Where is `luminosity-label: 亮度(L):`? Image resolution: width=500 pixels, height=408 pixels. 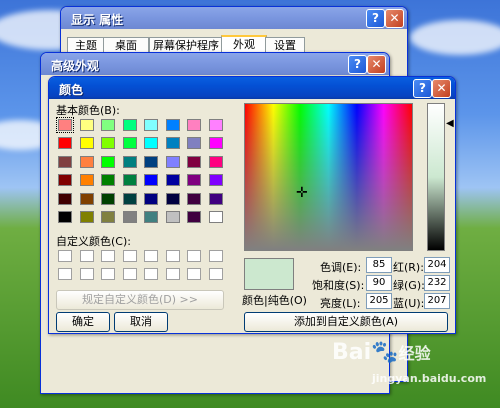
luminosity-label: 亮度(L): is located at coordinates (340, 303).